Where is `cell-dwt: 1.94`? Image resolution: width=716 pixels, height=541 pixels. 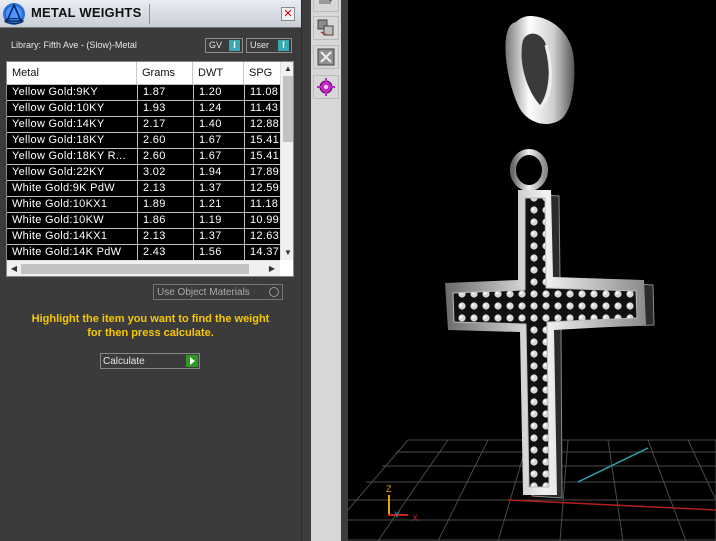 cell-dwt: 1.94 is located at coordinates (218, 172).